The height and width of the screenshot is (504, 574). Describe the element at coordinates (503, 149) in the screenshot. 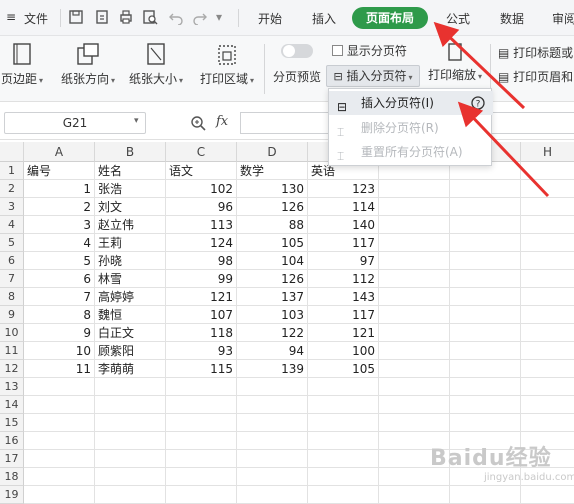

I see `arrow-to-insert-page-break` at that location.